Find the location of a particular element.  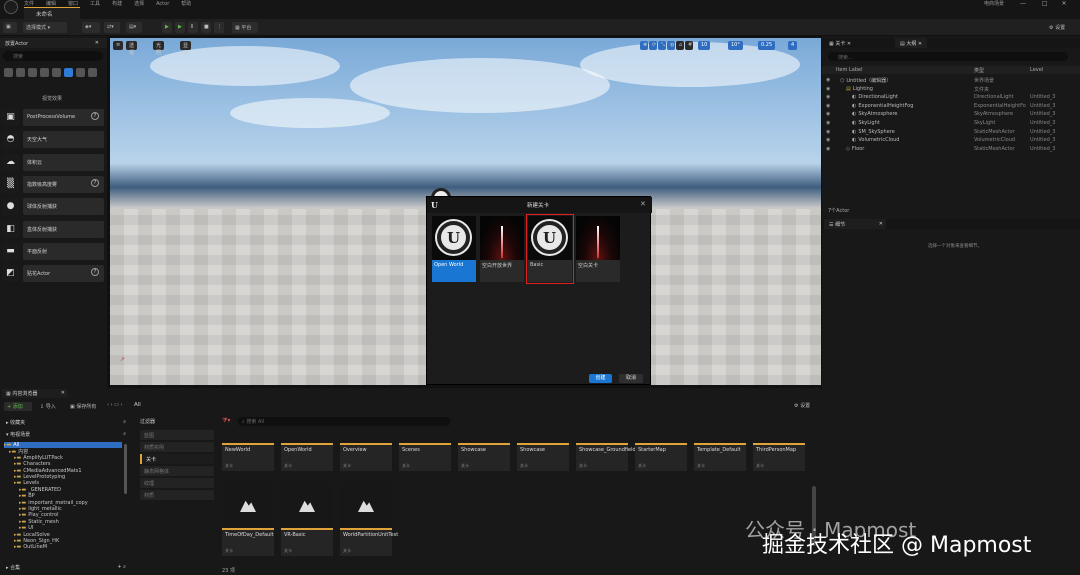

camera-icon is located at coordinates (56, 72).